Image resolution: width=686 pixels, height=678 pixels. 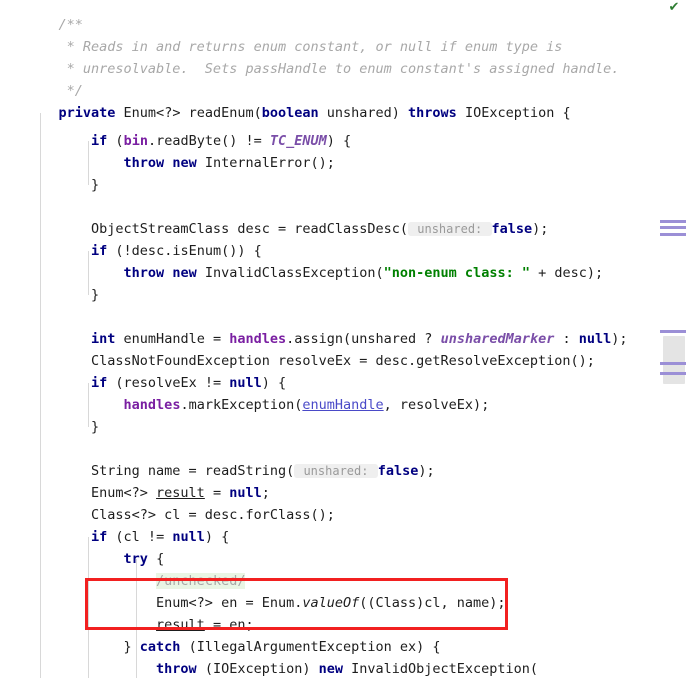 What do you see at coordinates (172, 339) in the screenshot?
I see `code-token-plain: enumHandle =` at bounding box center [172, 339].